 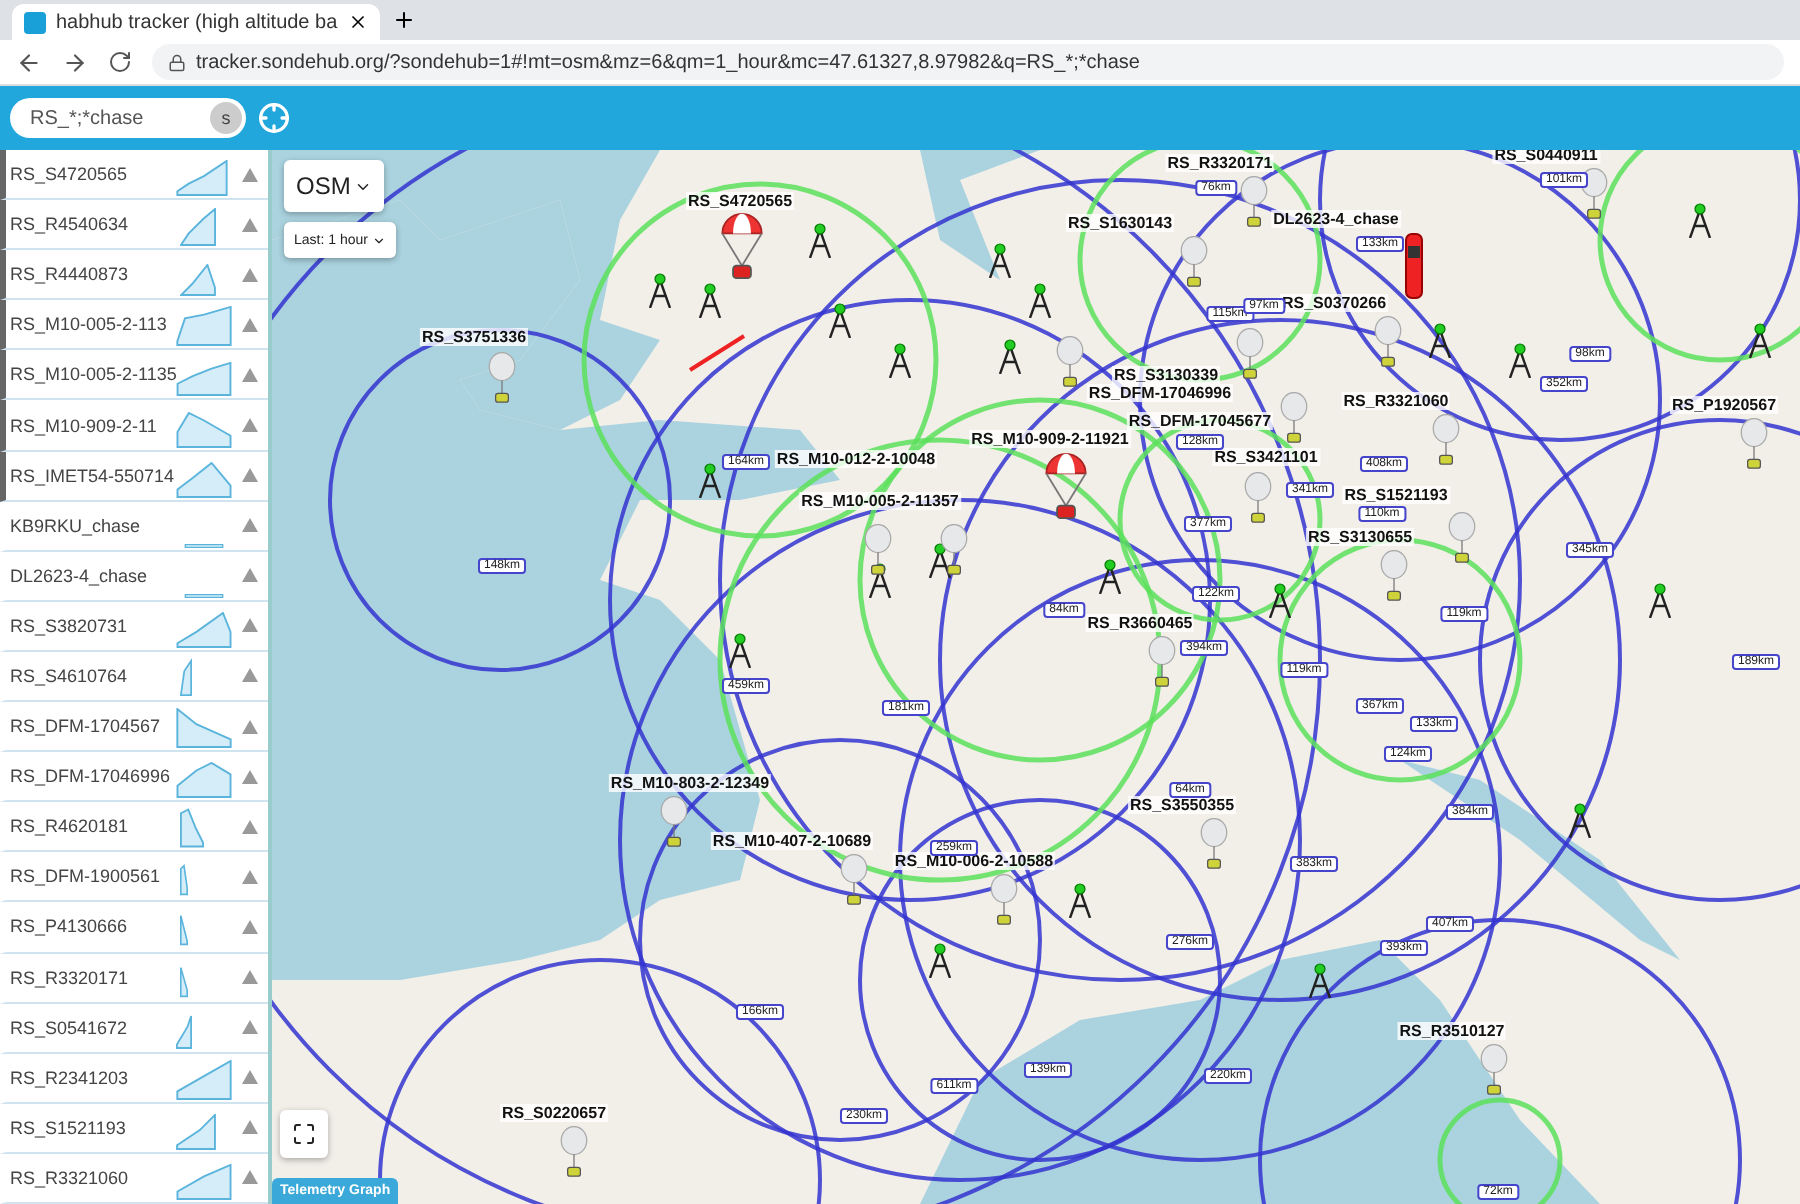 I want to click on sidebar-item: KB9RKU_chase, so click(x=134, y=526).